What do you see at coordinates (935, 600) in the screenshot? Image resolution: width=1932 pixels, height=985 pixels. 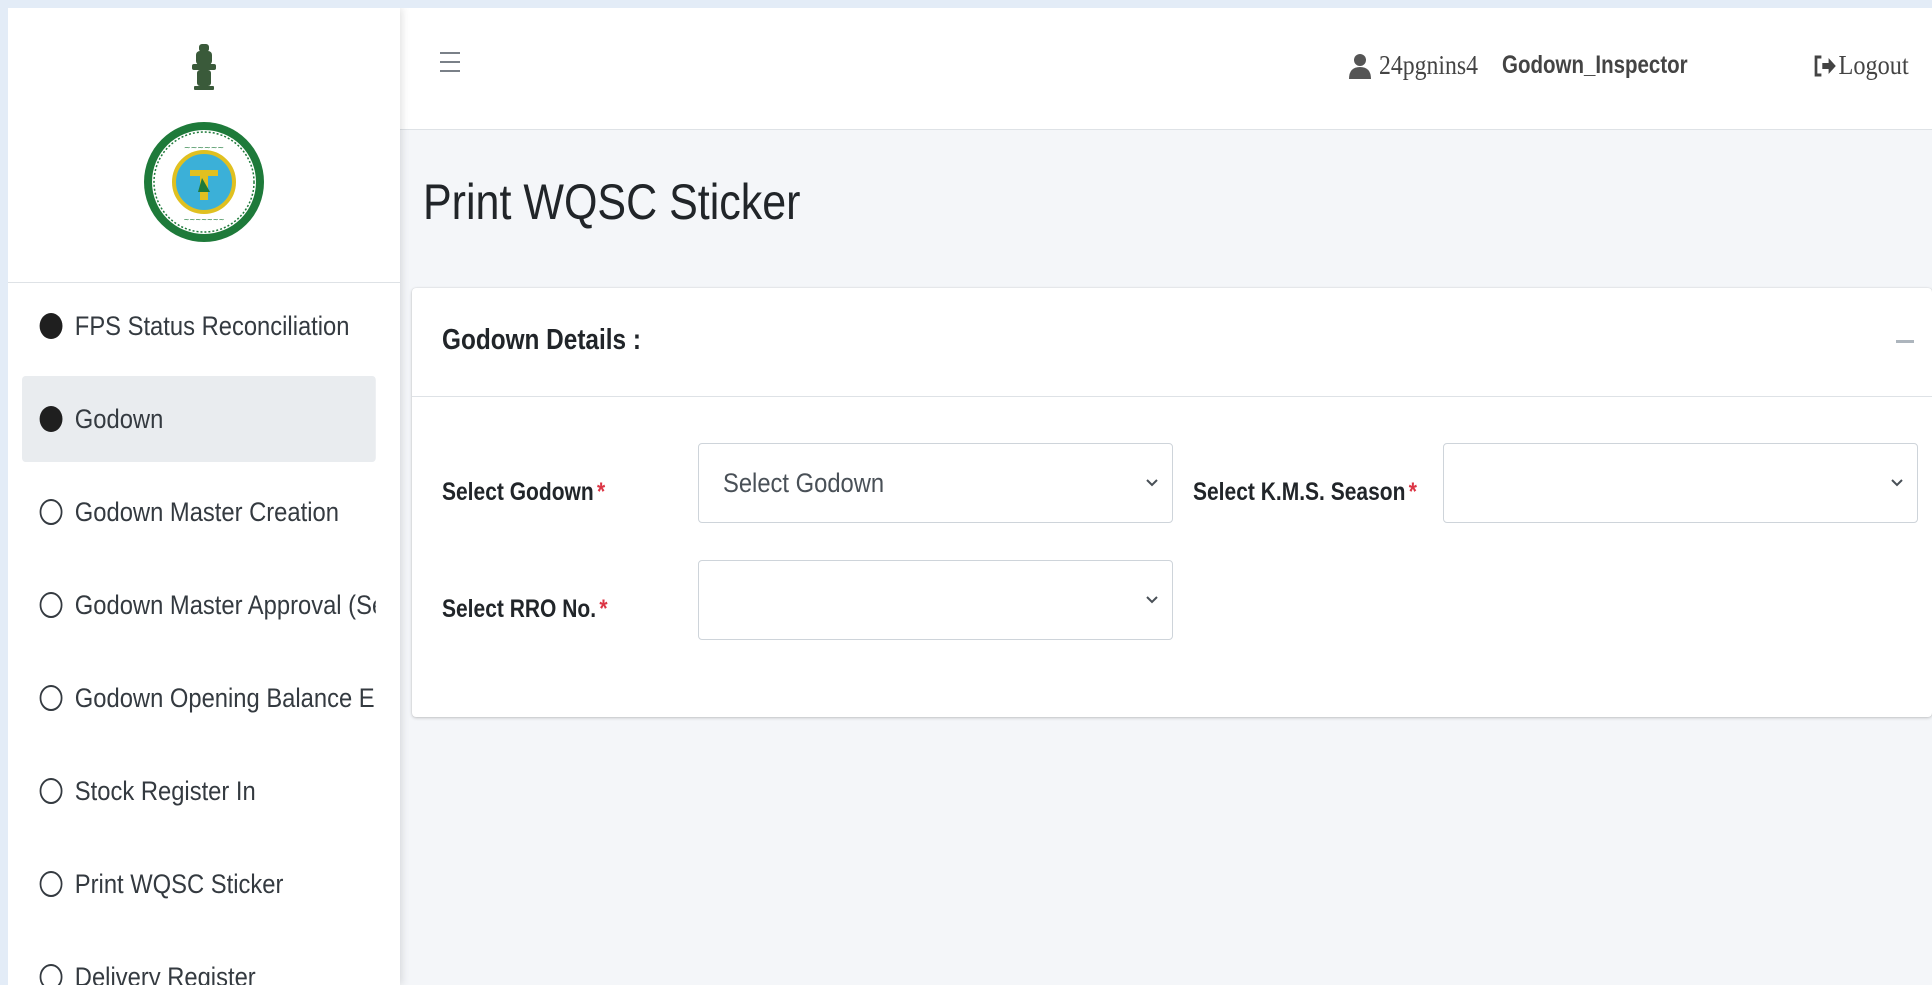 I see `select-rro-dropdown` at bounding box center [935, 600].